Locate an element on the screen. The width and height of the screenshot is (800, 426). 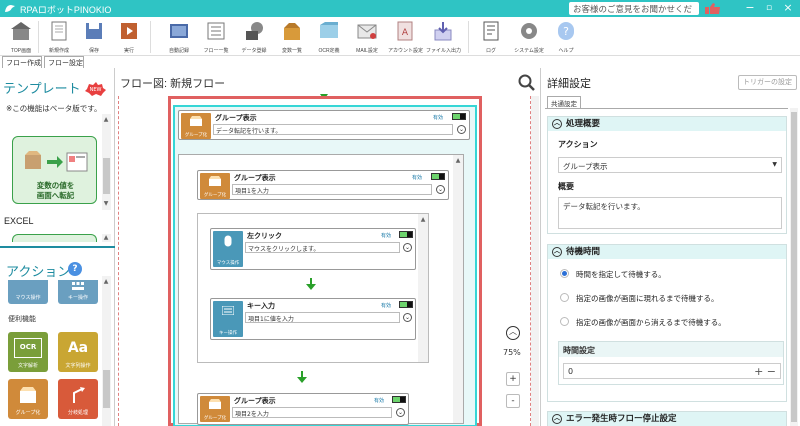
toolbar-record-button: 自動記録 is located at coordinates (179, 37).